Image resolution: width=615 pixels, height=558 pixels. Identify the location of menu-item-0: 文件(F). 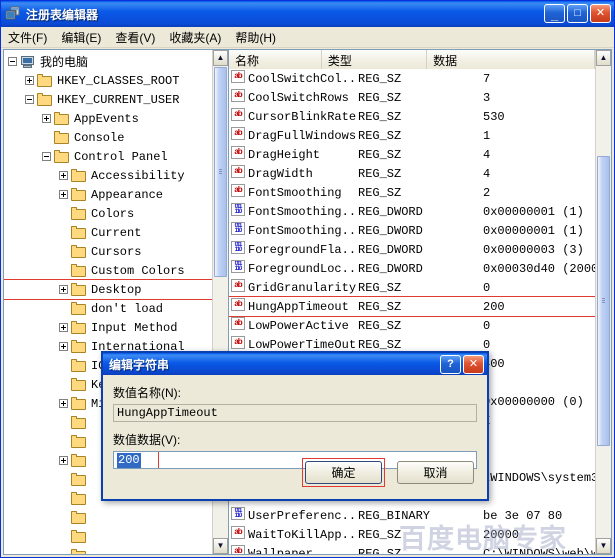
(27, 37).